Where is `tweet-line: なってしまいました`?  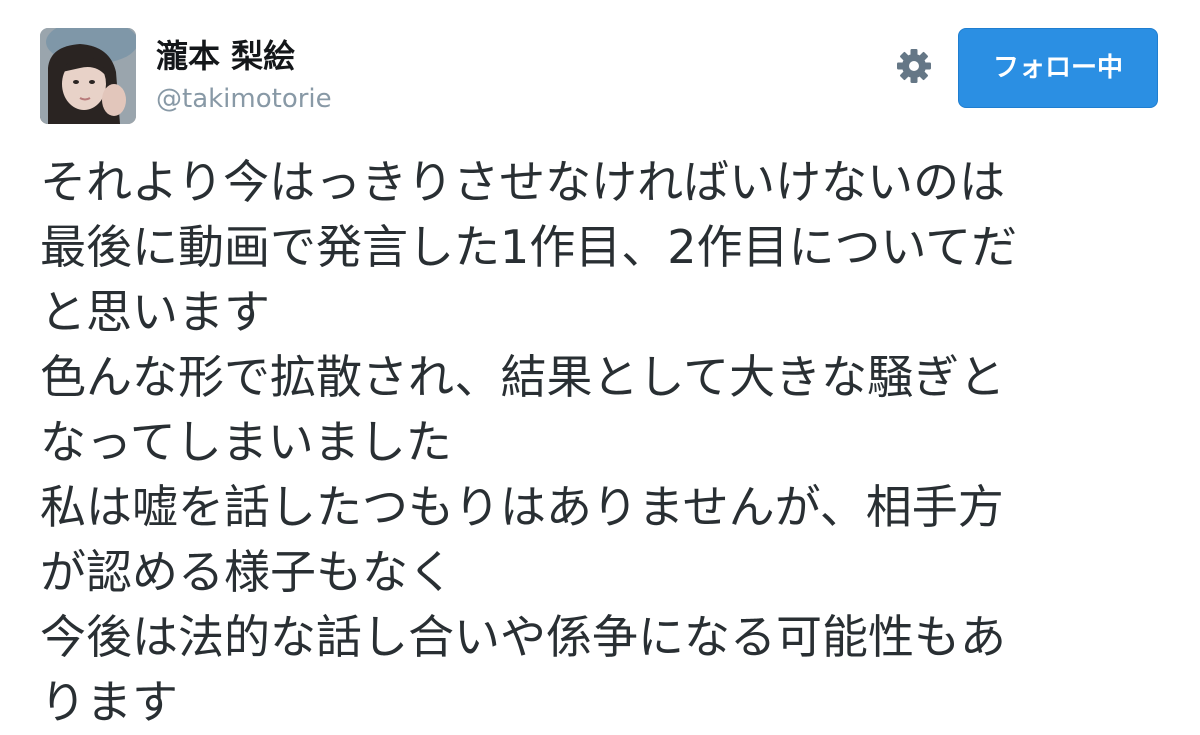
tweet-line: なってしまいました is located at coordinates (246, 442).